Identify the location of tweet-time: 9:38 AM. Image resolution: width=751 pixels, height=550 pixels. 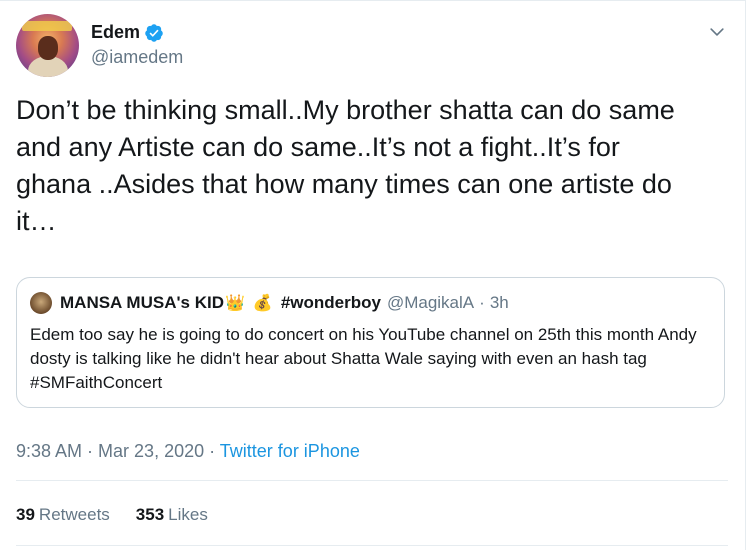
(49, 451).